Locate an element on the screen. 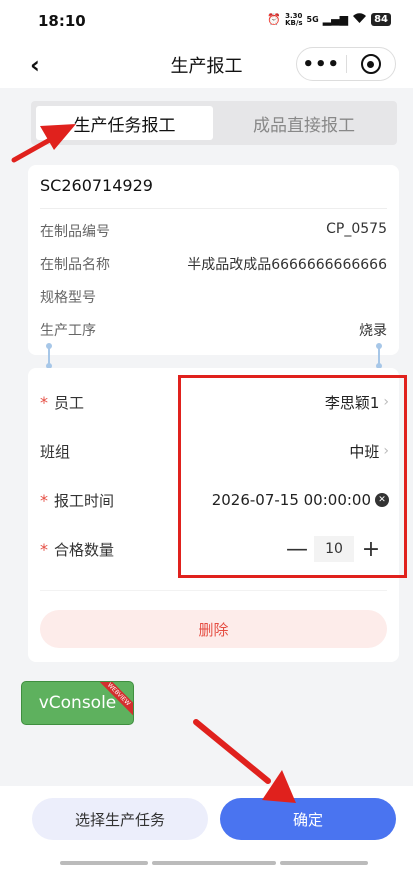  arrow-to-confirm is located at coordinates (244, 761).